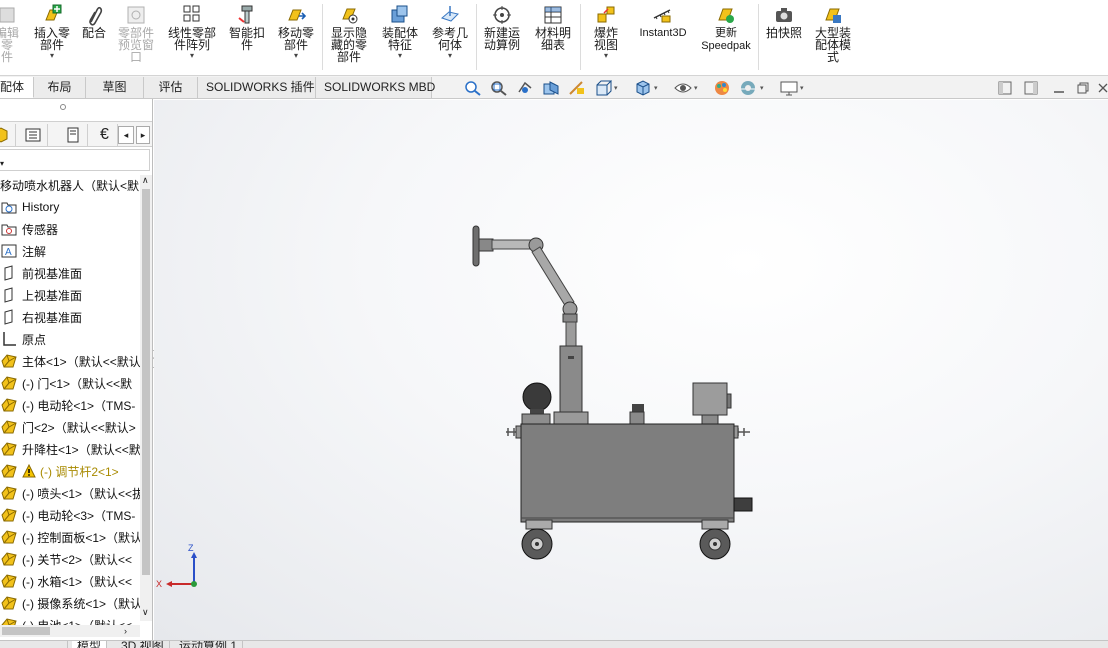 This screenshot has height=648, width=1108. Describe the element at coordinates (257, 87) in the screenshot. I see `tab-solidworks-plugins: SOLIDWORKS 插件` at that location.